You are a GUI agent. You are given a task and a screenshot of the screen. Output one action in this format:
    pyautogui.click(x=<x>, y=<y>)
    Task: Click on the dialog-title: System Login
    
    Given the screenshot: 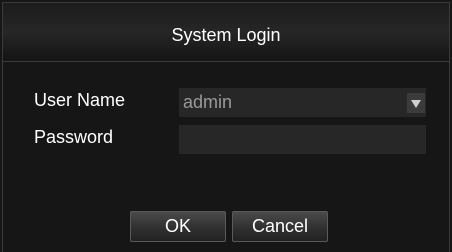 What is the action you would take?
    pyautogui.click(x=226, y=35)
    